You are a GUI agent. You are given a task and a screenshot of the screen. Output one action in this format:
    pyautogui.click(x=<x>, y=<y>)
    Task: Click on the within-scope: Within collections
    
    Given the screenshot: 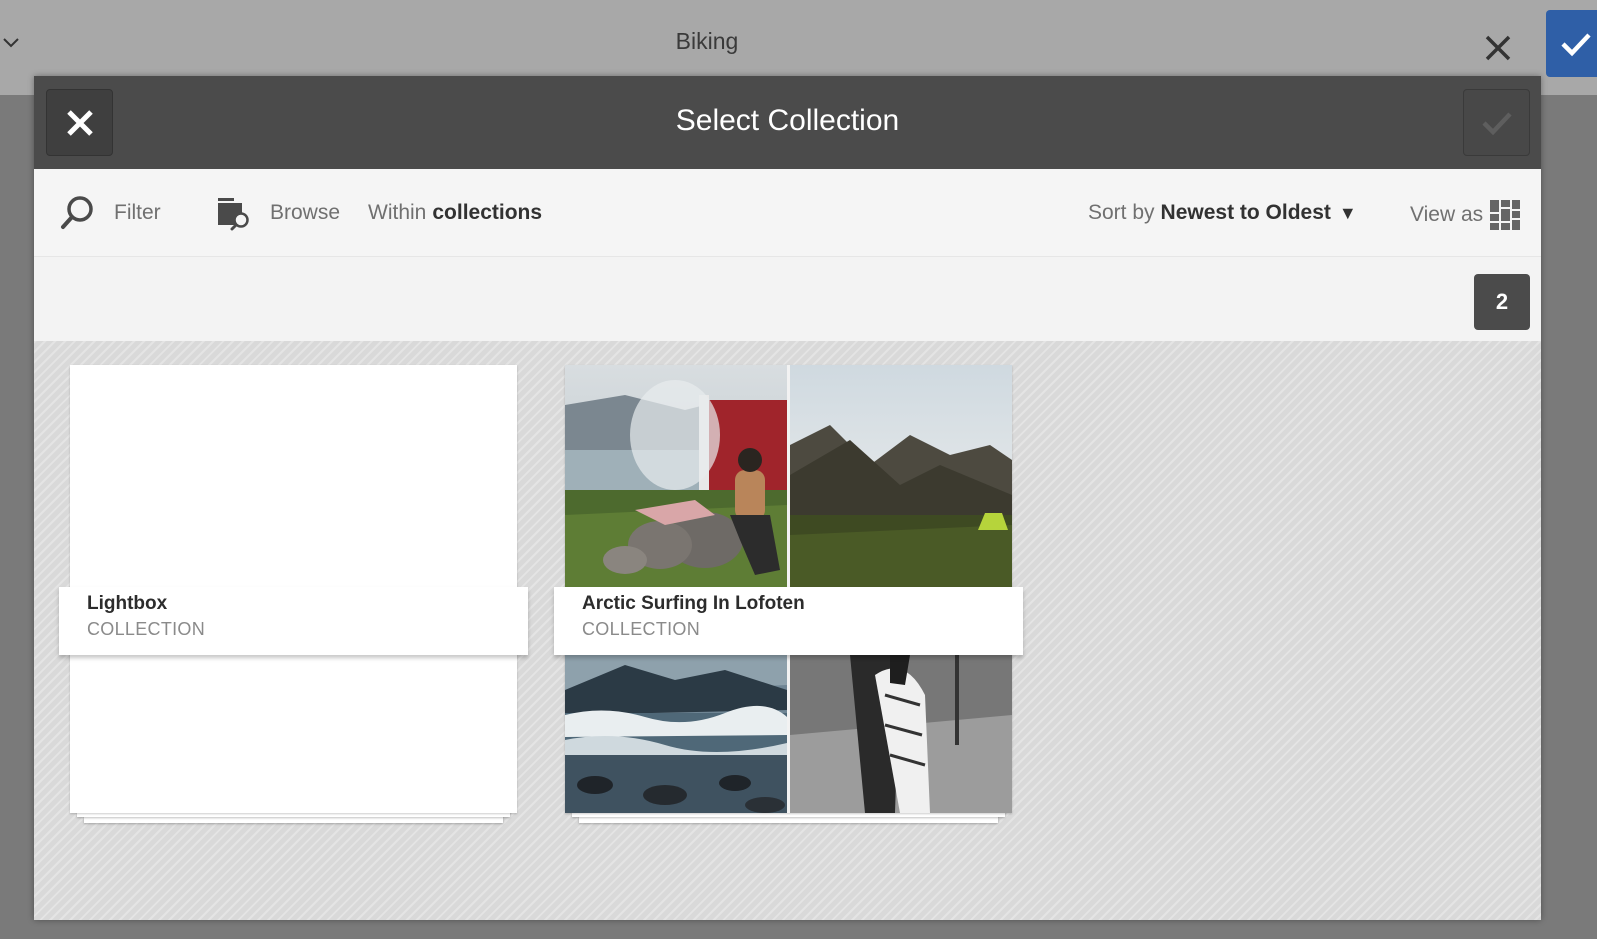 What is the action you would take?
    pyautogui.click(x=455, y=213)
    